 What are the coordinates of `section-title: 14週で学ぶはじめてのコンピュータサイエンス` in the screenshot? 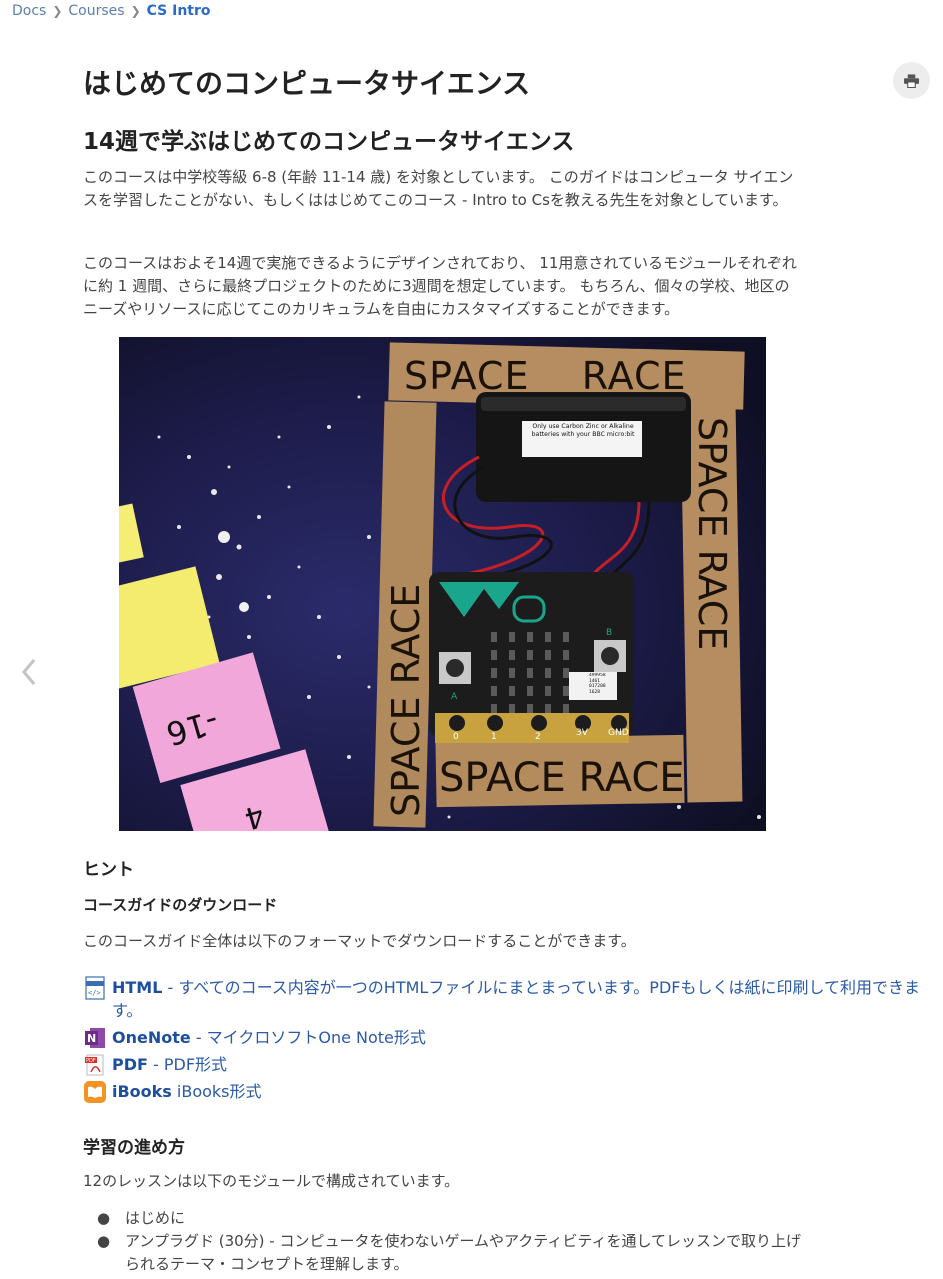 It's located at (329, 142).